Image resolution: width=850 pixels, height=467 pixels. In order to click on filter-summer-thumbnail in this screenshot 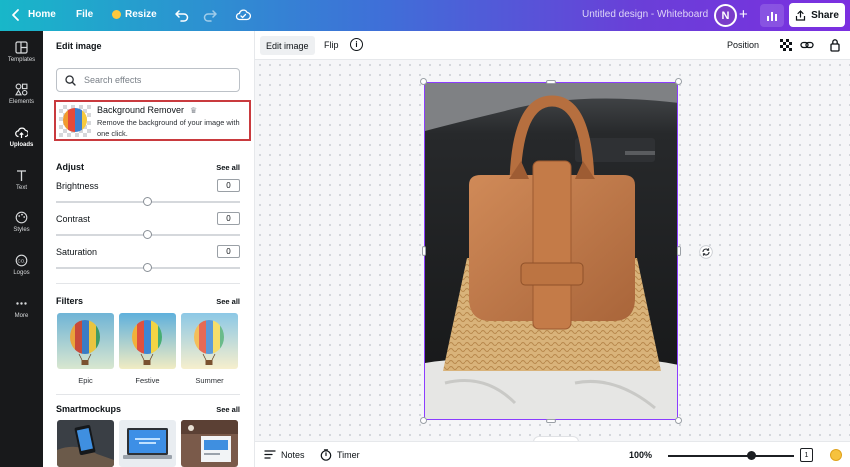, I will do `click(209, 341)`.